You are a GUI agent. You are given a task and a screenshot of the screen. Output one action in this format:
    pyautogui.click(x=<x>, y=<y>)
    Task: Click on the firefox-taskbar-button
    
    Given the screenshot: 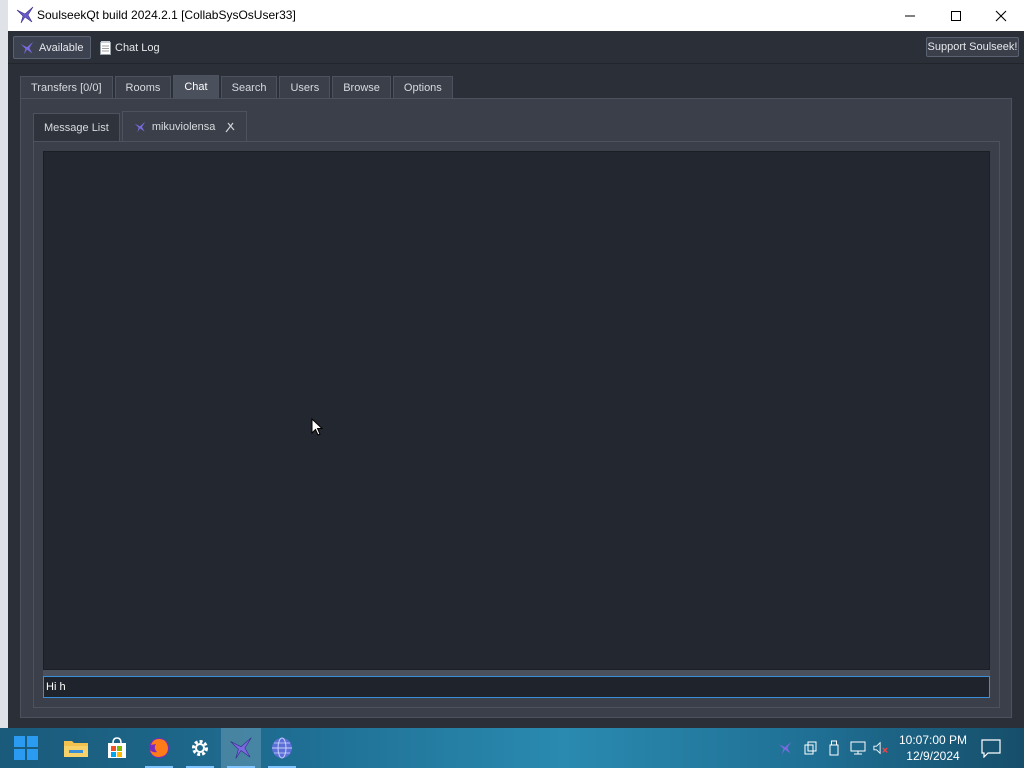 What is the action you would take?
    pyautogui.click(x=159, y=748)
    